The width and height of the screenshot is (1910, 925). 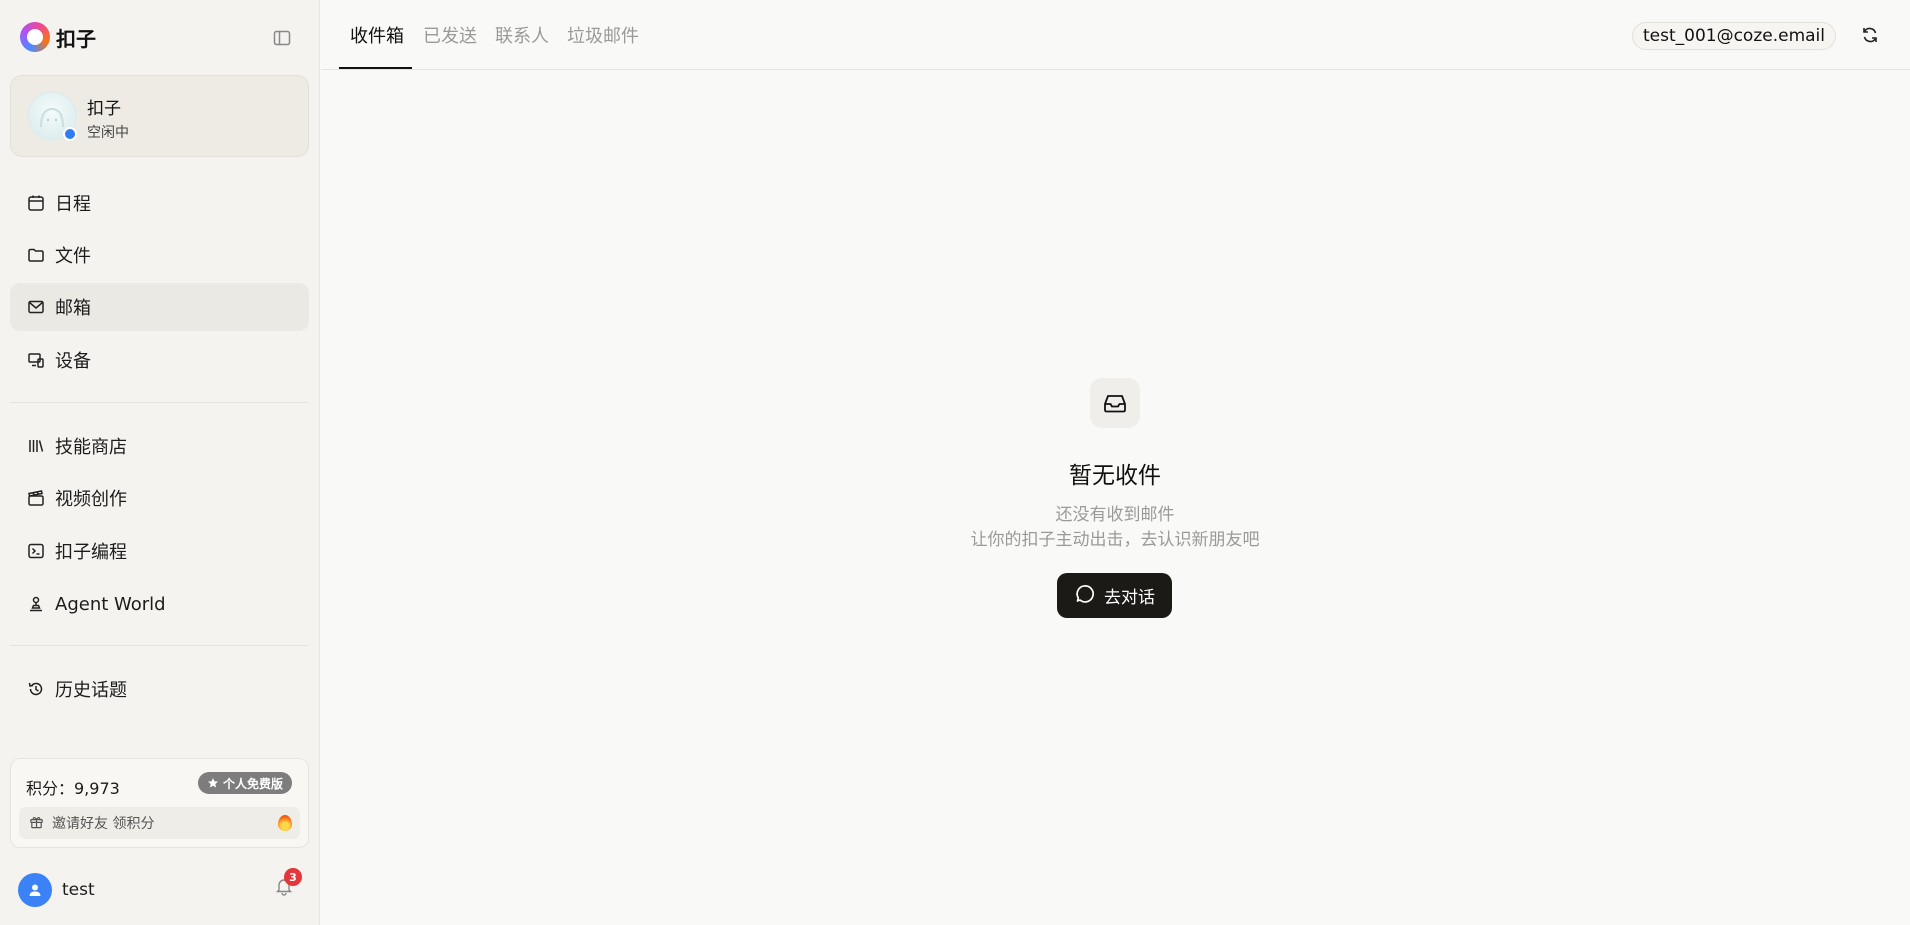 What do you see at coordinates (1733, 36) in the screenshot?
I see `account-email: test_001@coze.email` at bounding box center [1733, 36].